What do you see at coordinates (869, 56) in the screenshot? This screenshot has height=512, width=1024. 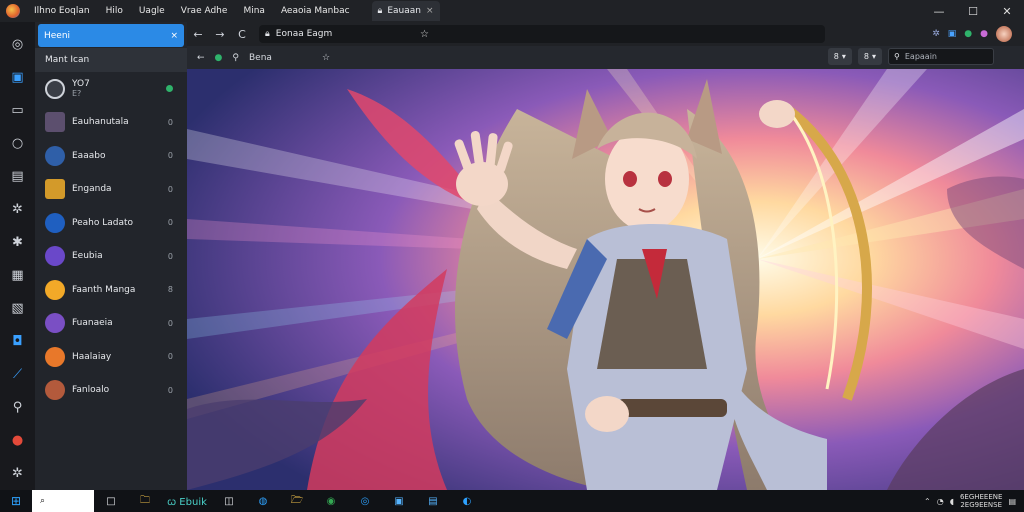 I see `toolbar-pill-2: 8 ▾` at bounding box center [869, 56].